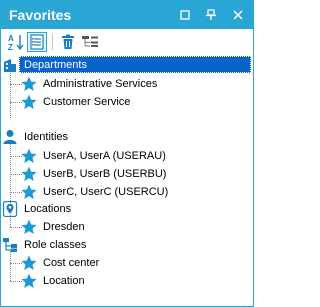 Image resolution: width=320 pixels, height=307 pixels. What do you see at coordinates (64, 281) in the screenshot?
I see `tree-item-label: Location` at bounding box center [64, 281].